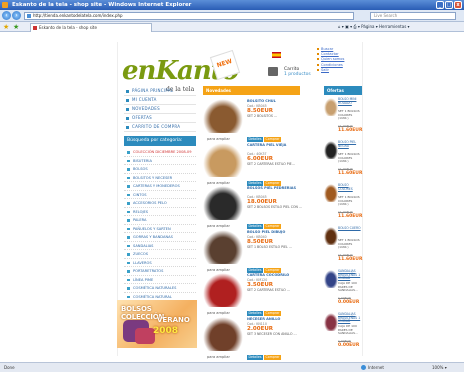 The image size is (464, 372). Describe the element at coordinates (160, 169) in the screenshot. I see `category-item: BOLSOS` at that location.